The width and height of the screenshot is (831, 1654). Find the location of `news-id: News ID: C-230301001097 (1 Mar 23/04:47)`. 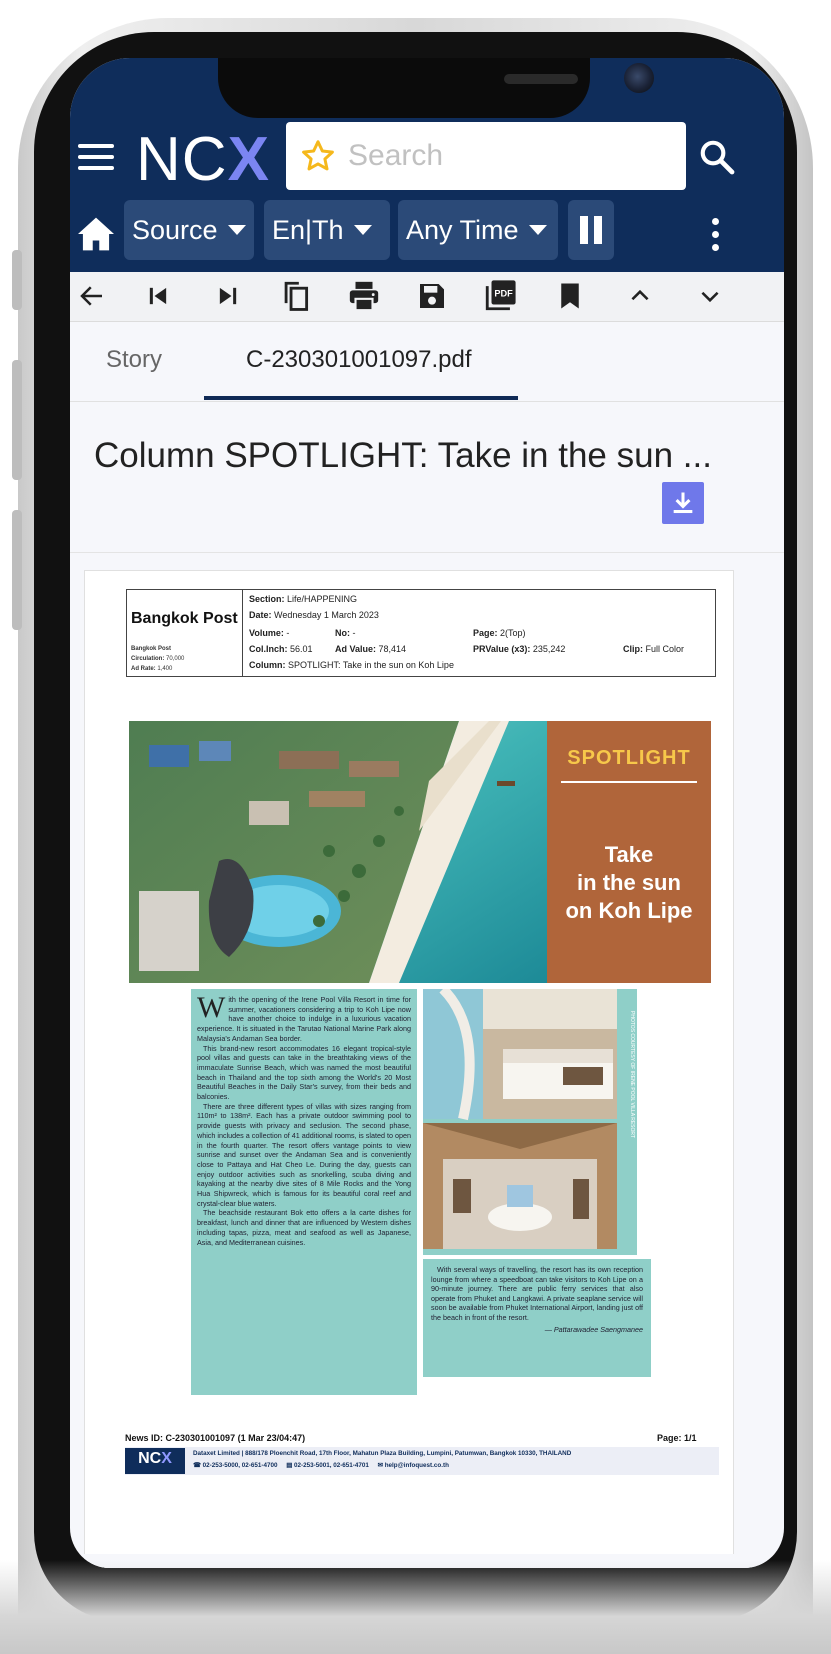

news-id: News ID: C-230301001097 (1 Mar 23/04:47) is located at coordinates (215, 1438).